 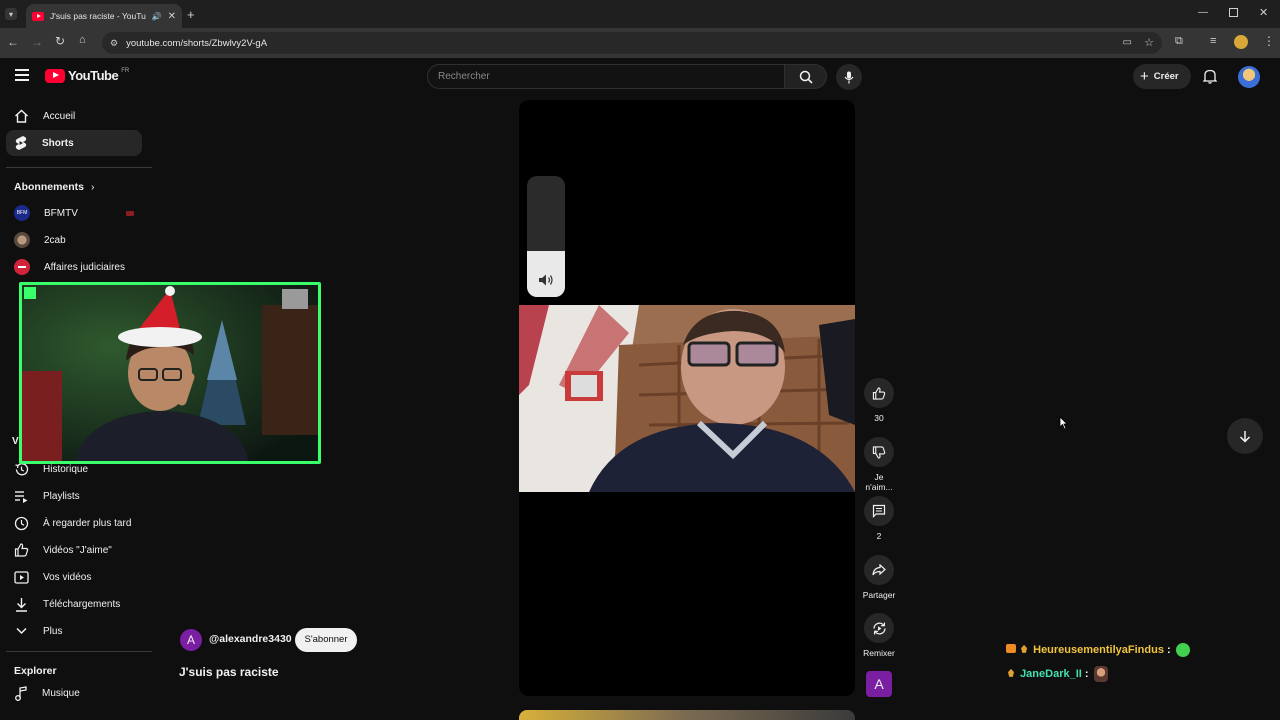 I want to click on chat-username: HeureusementilyaFindus, so click(x=1098, y=649).